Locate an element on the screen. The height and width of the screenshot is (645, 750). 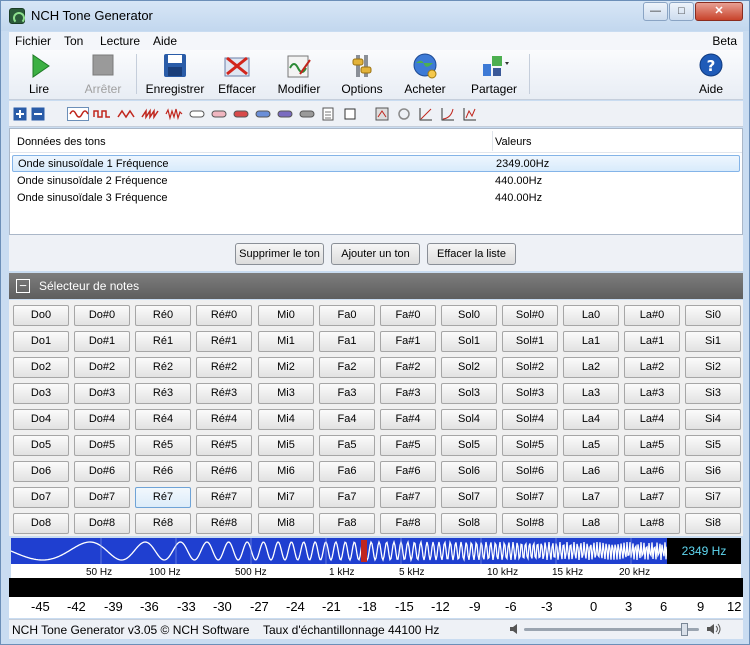
dtmf-icon is located at coordinates (470, 114).